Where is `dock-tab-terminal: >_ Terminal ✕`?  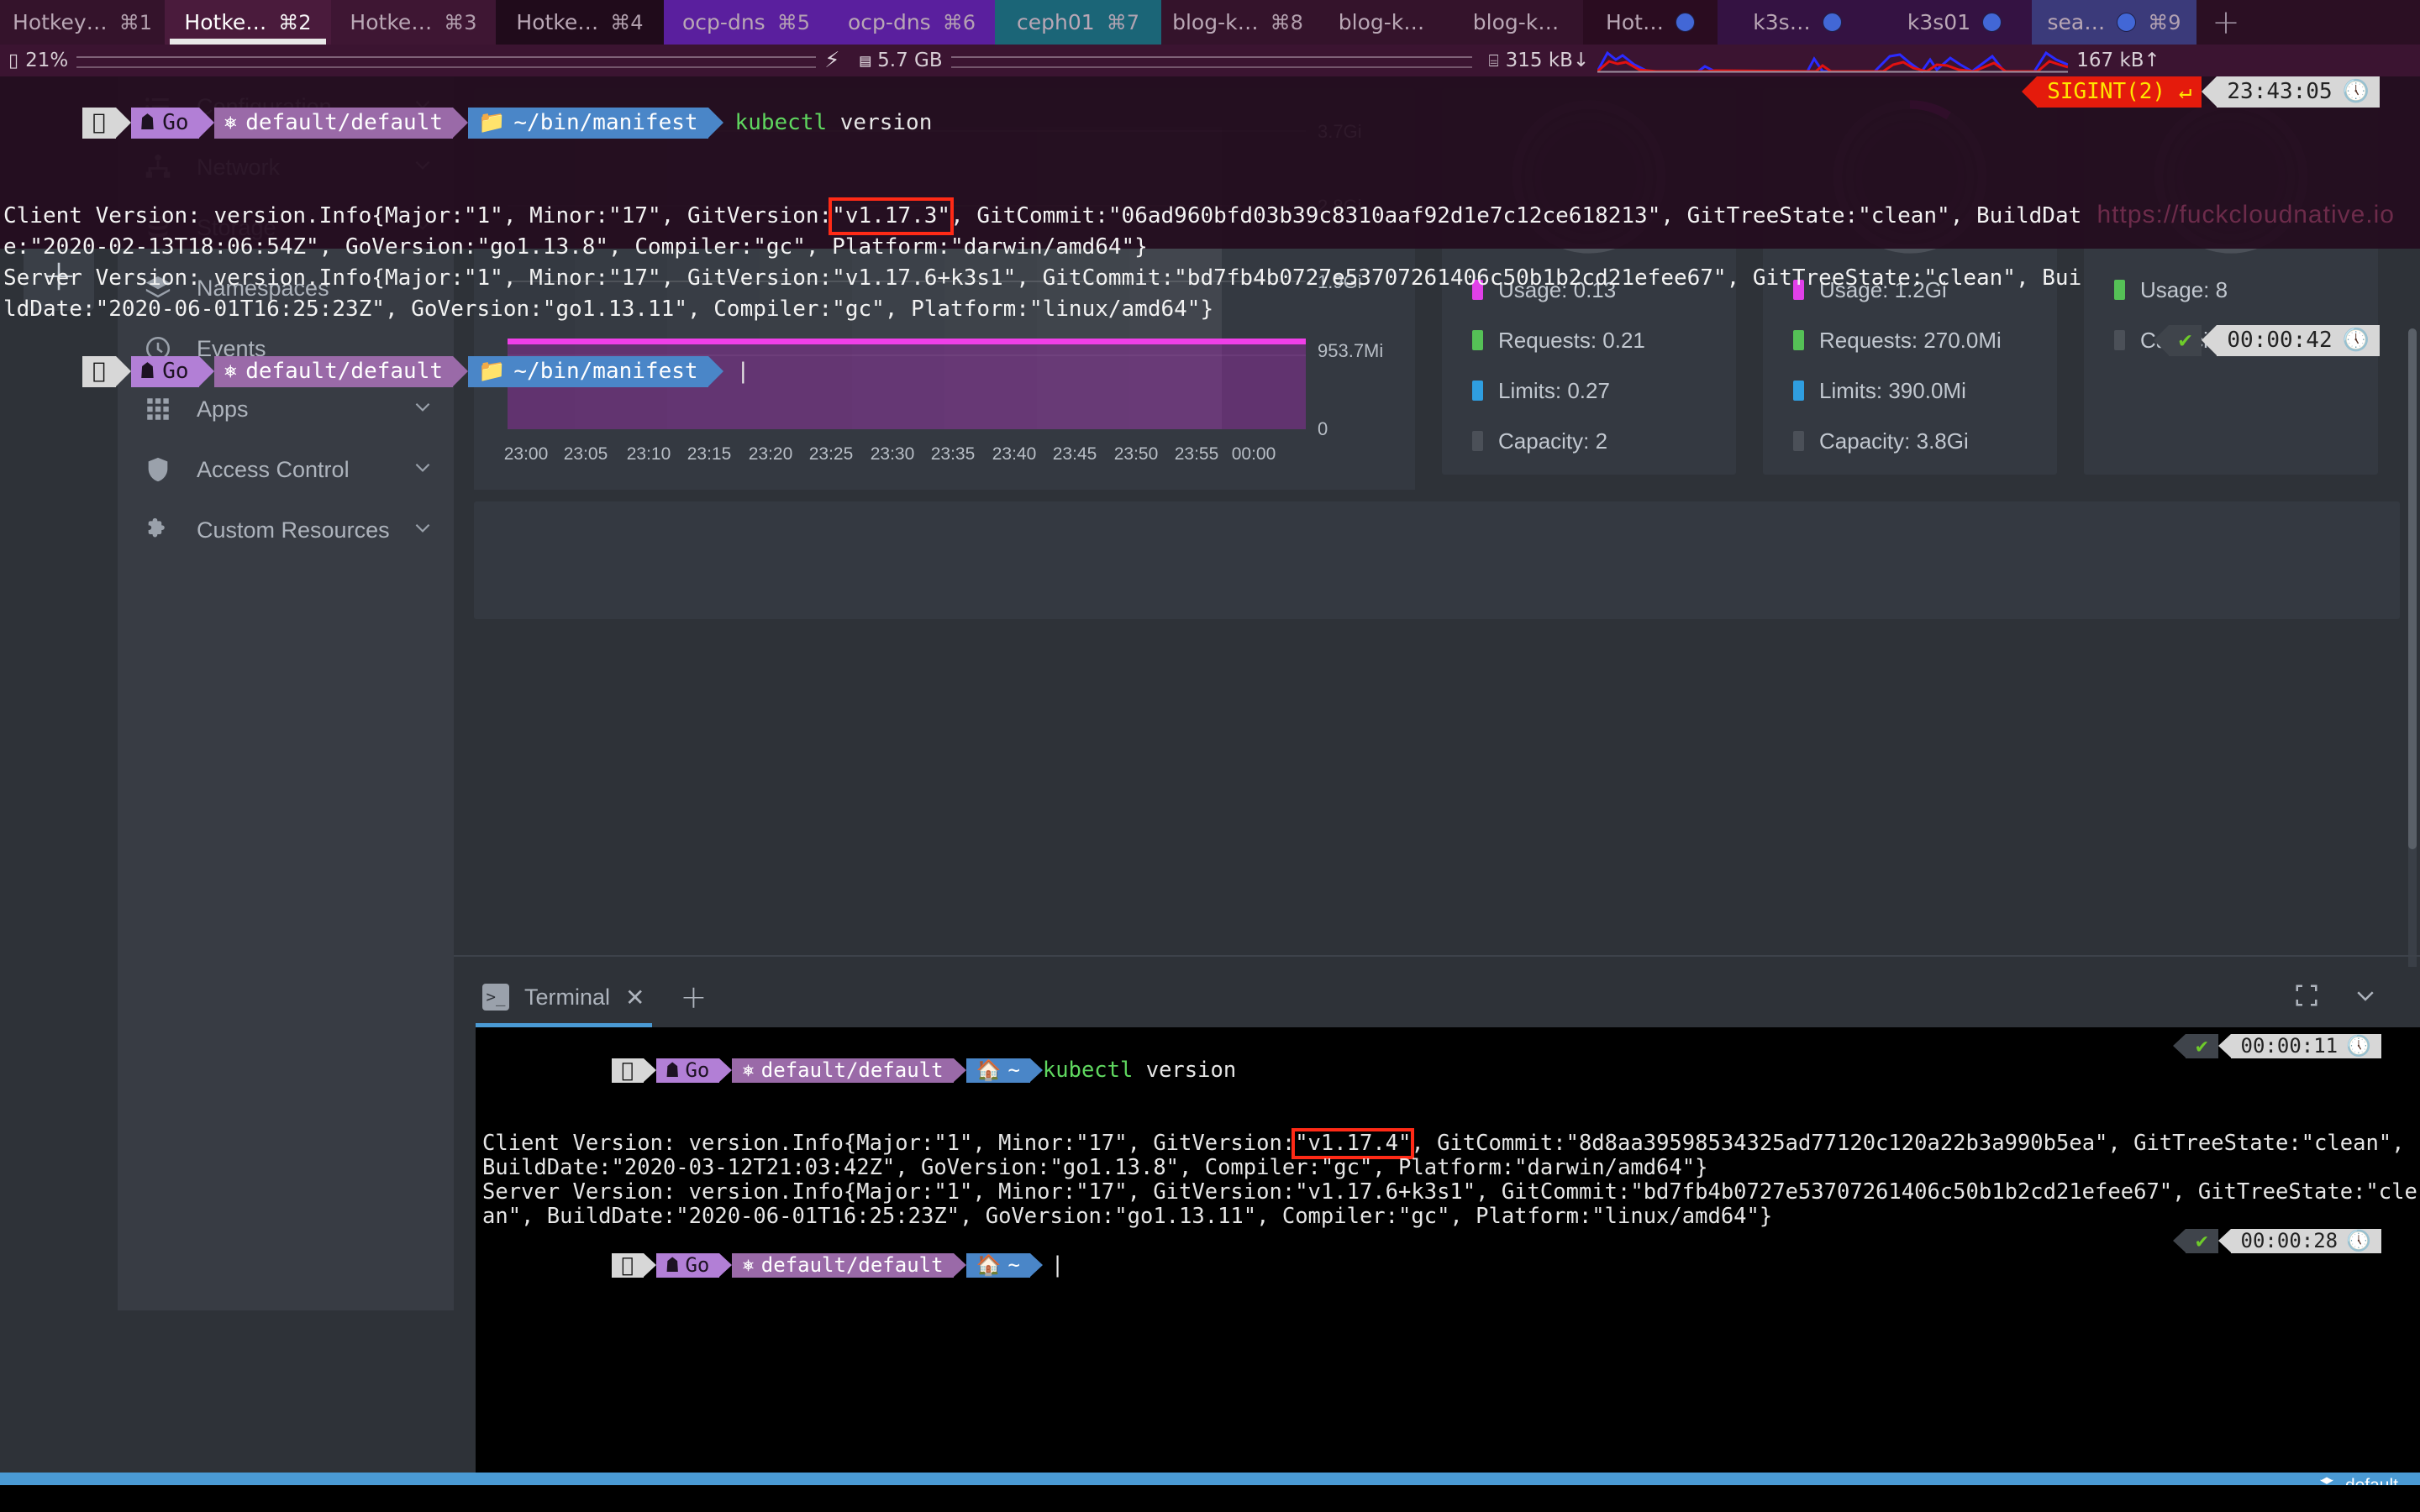
dock-tab-terminal: >_ Terminal ✕ is located at coordinates (564, 997).